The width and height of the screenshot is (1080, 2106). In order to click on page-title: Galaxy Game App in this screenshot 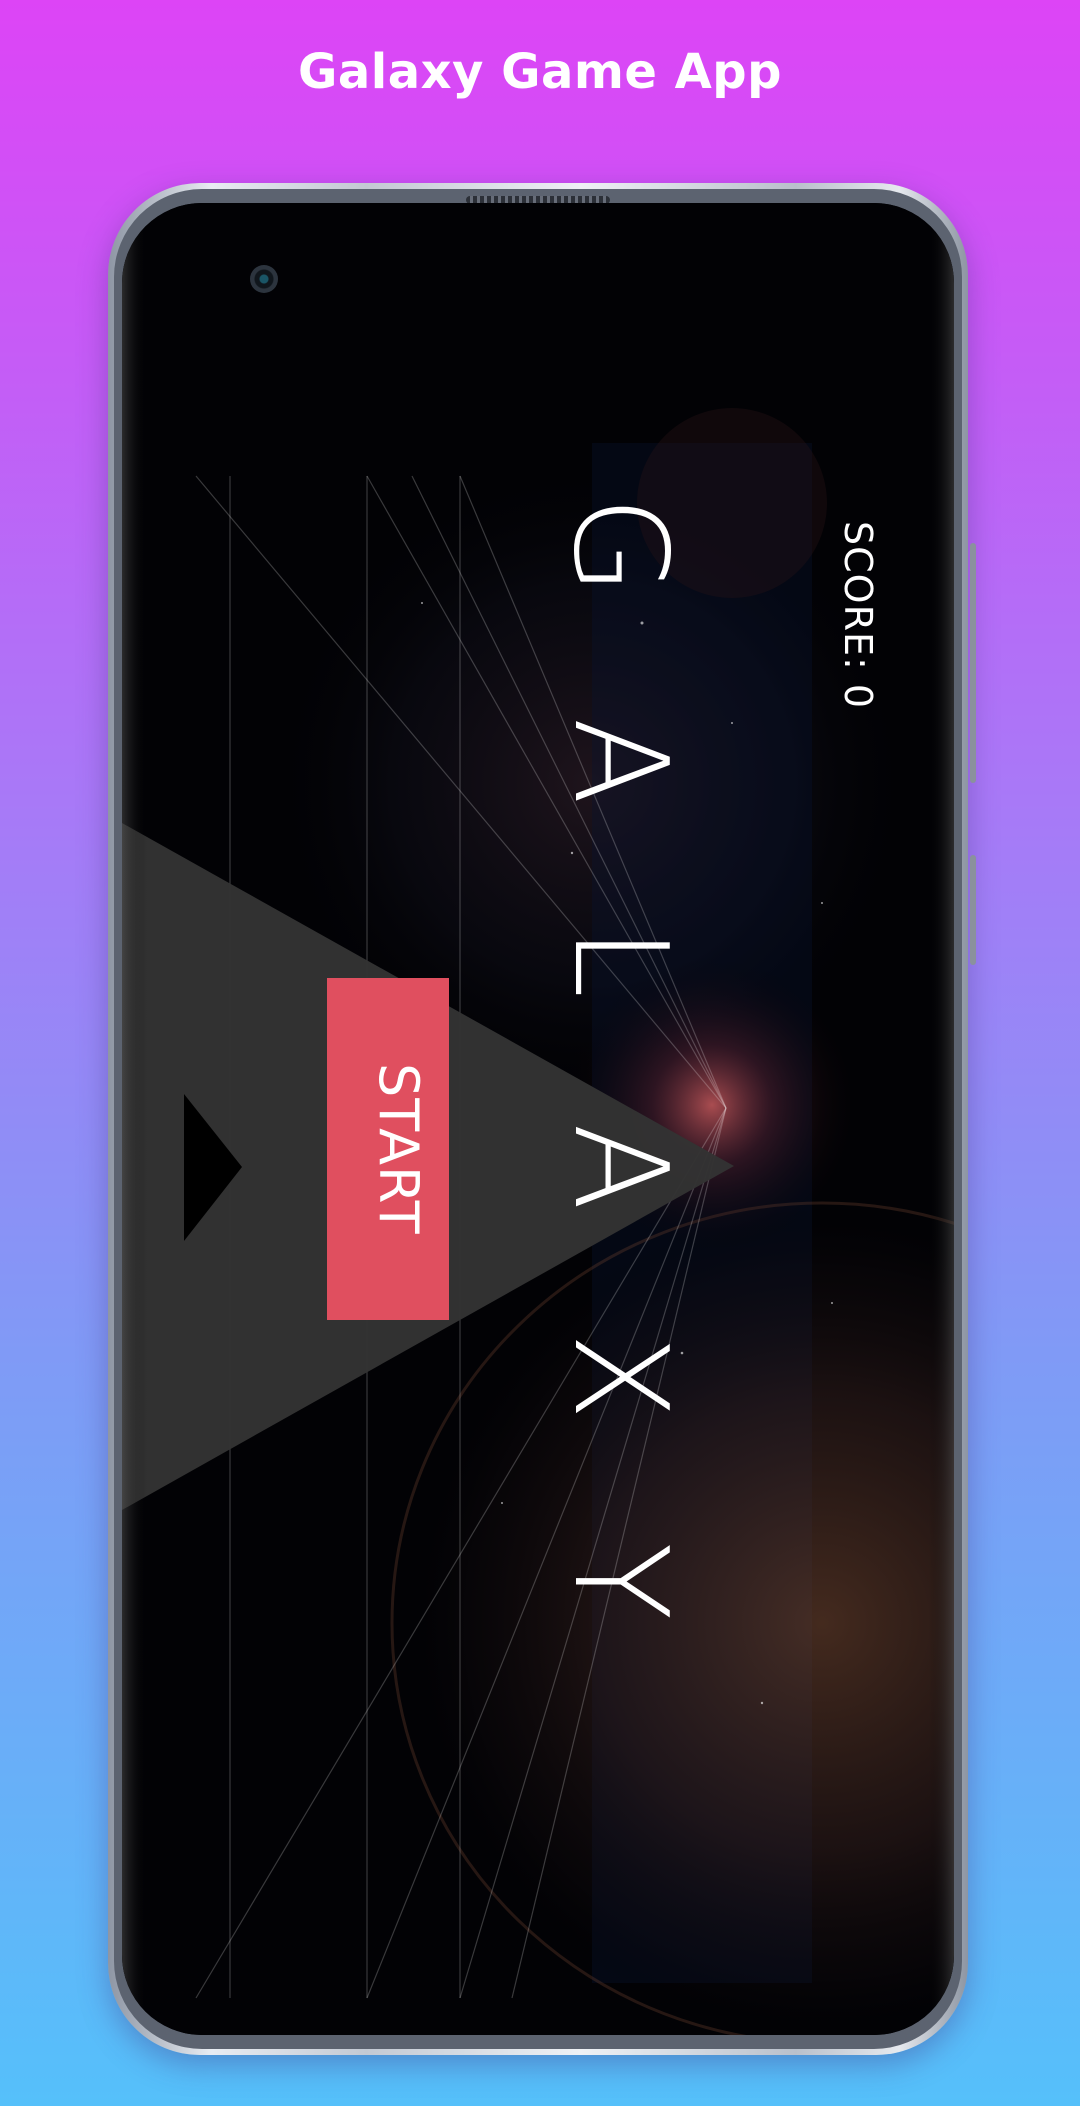, I will do `click(540, 72)`.